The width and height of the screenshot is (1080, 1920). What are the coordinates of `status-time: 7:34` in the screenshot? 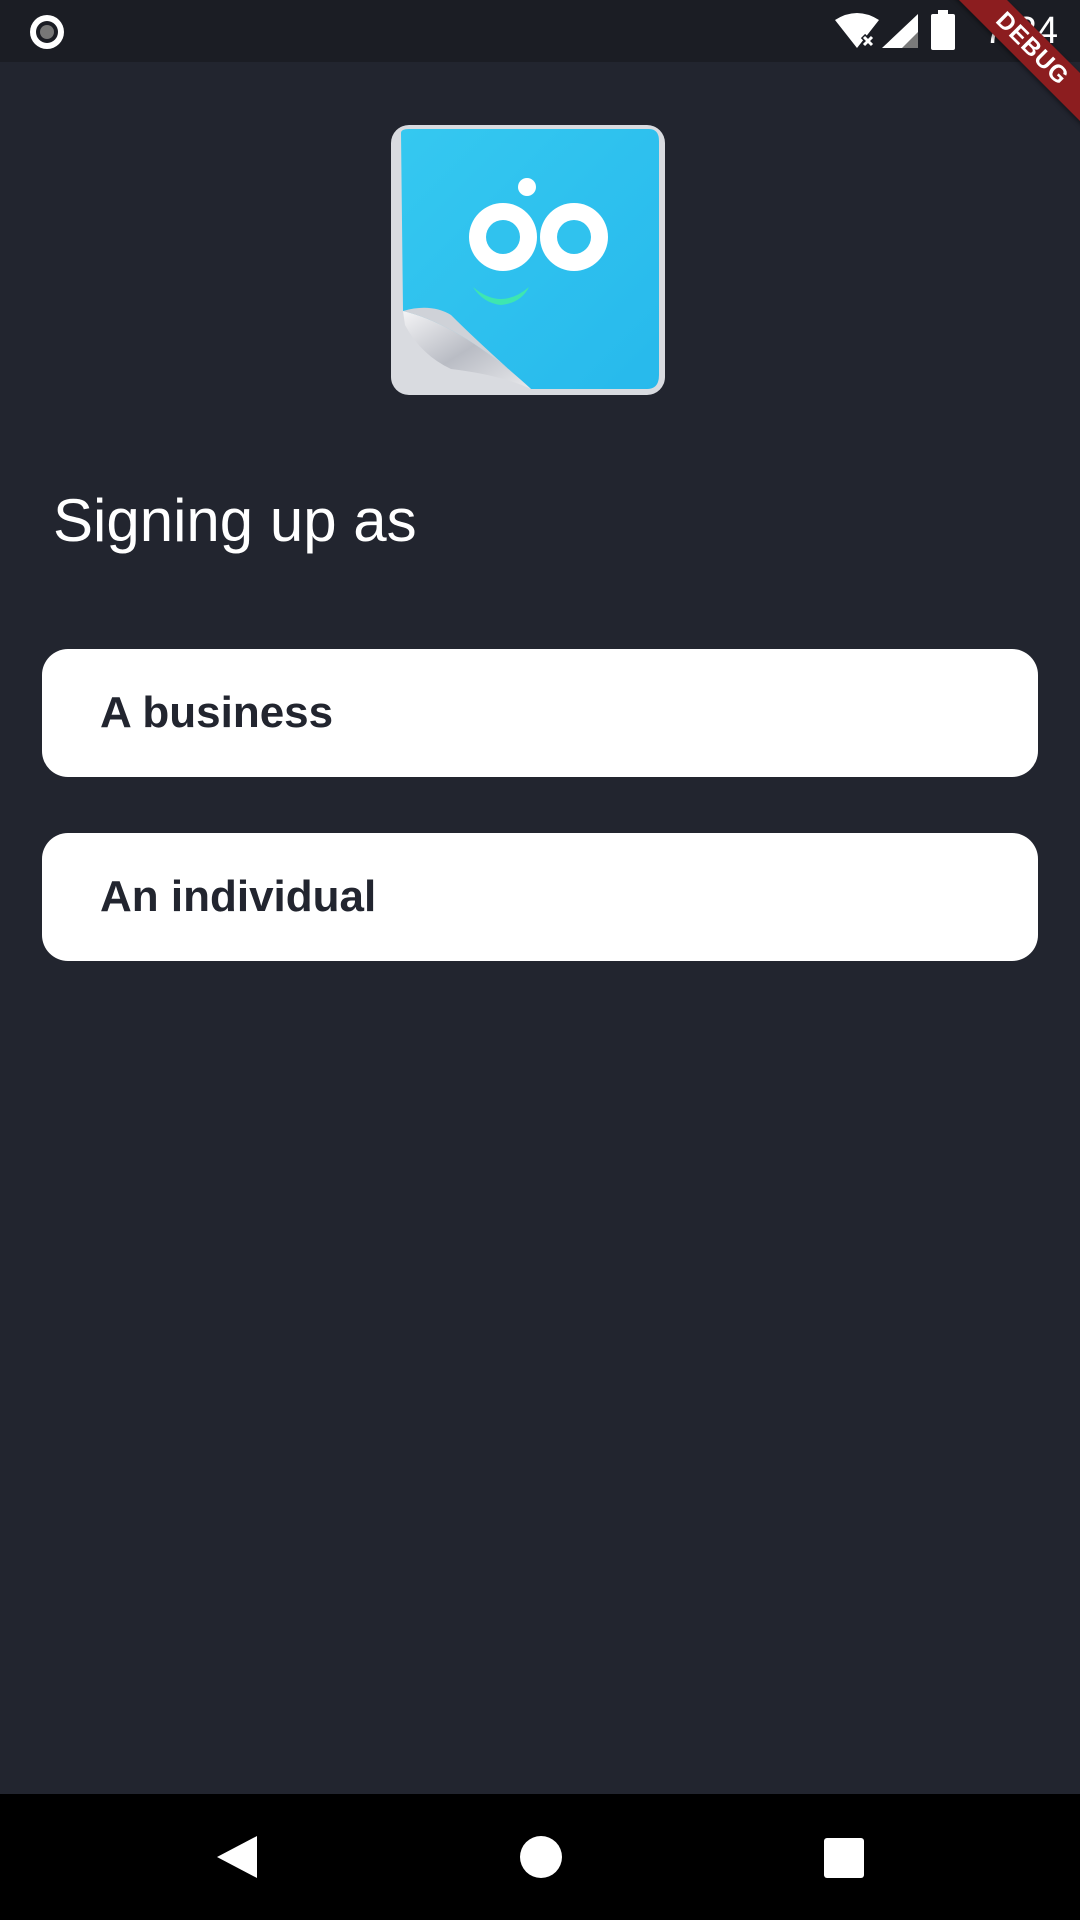 It's located at (1021, 31).